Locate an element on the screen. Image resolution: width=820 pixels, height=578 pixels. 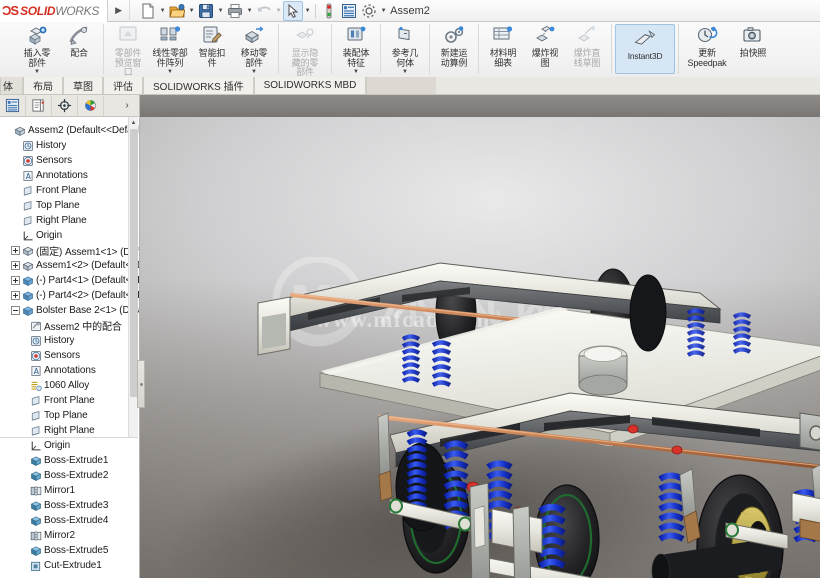
tree-front-plane: Front Plane is located at coordinates (69, 190).